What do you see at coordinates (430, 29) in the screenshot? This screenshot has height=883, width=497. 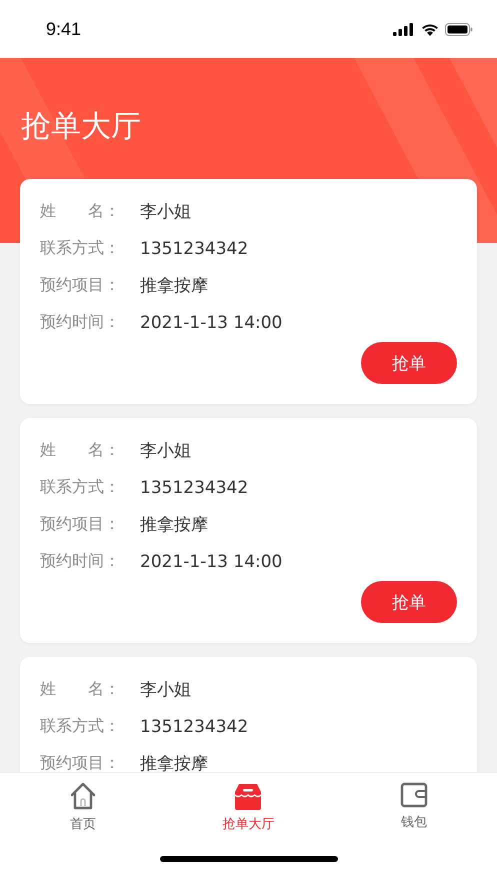 I see `wifi-icon` at bounding box center [430, 29].